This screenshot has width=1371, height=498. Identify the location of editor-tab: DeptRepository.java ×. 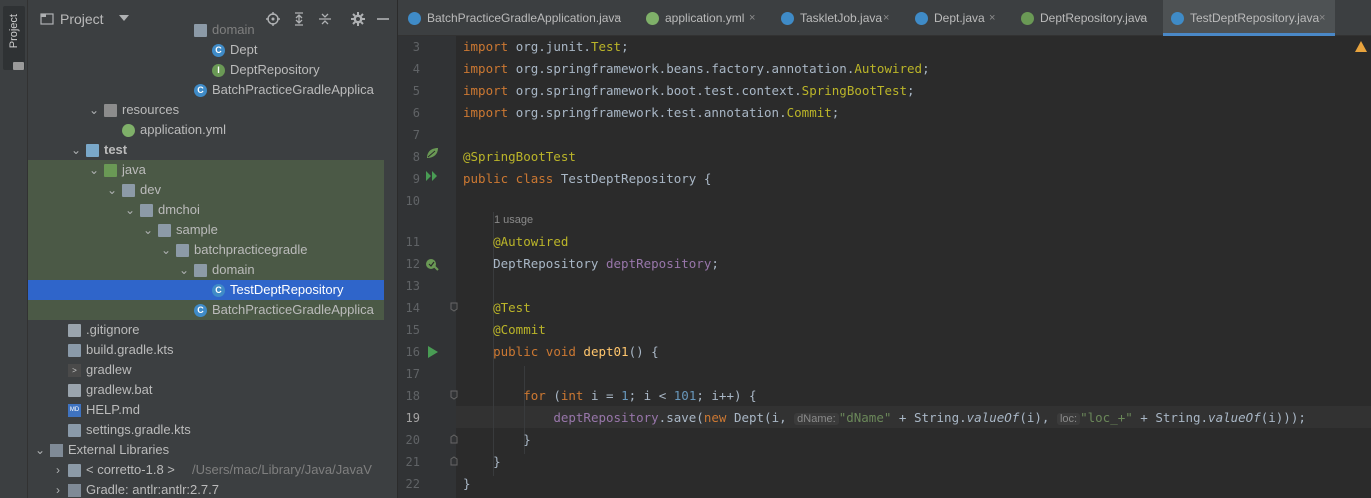
(1084, 18).